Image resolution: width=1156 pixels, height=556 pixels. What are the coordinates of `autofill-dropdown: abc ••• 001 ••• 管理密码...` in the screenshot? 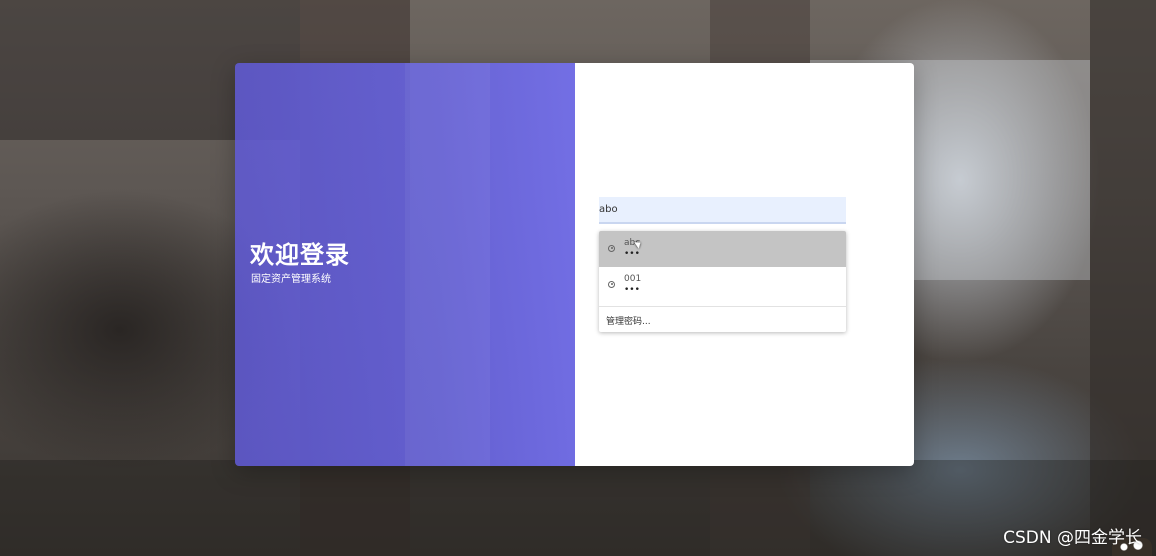 It's located at (722, 281).